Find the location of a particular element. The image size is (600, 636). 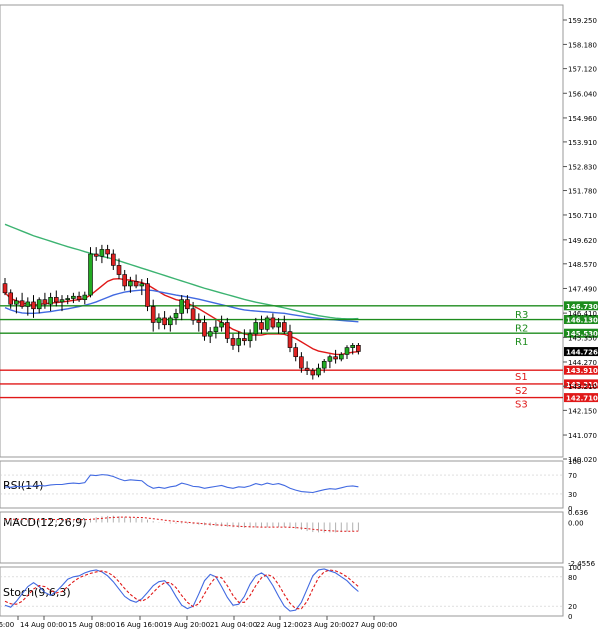

time-tick-label: 14 Aug 00:00 is located at coordinates (43, 625).